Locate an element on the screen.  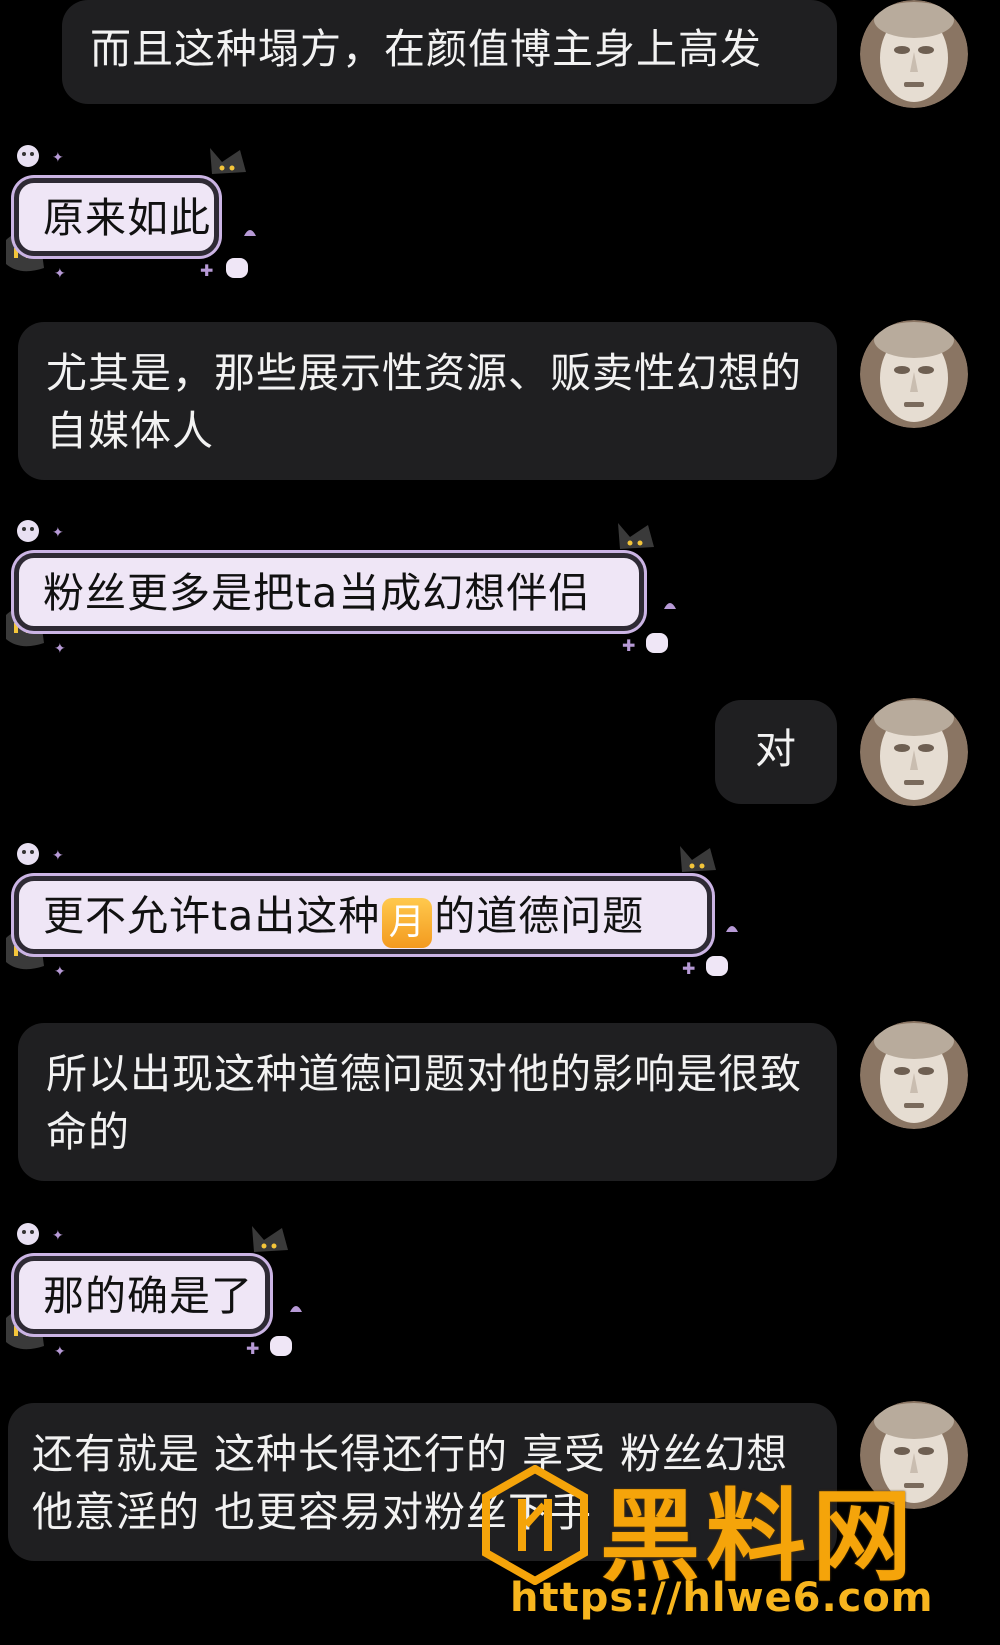
message-light-bubble: 那的确是了 is located at coordinates (142, 1295).